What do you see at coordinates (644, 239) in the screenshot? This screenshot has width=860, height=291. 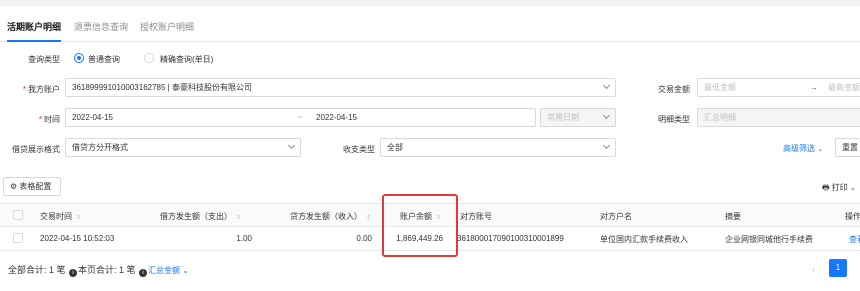 I see `row-counter-name: 单位国内汇款手续费收入` at bounding box center [644, 239].